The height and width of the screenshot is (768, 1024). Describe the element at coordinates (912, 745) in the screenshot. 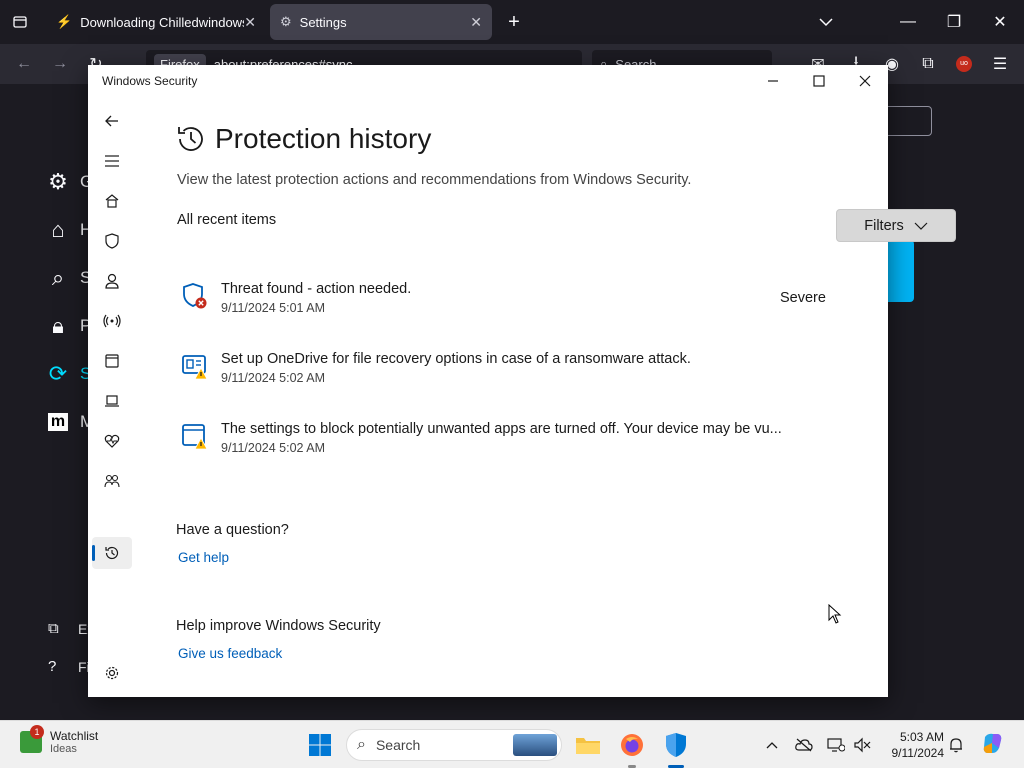

I see `system-clock: 5:03 AM 9/11/2024` at that location.